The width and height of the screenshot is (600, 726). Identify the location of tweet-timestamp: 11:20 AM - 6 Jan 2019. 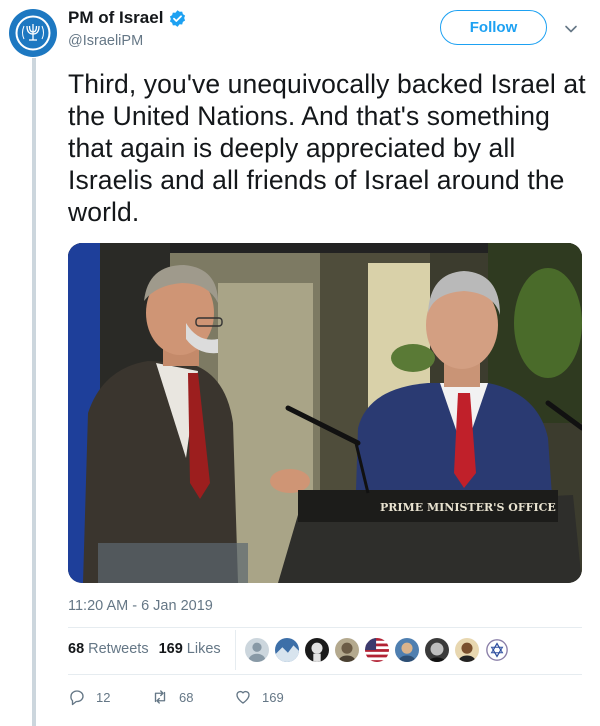
(140, 606).